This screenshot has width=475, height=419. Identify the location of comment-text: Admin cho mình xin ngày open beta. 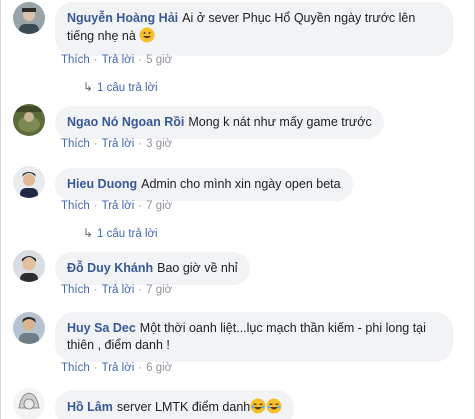
(241, 184).